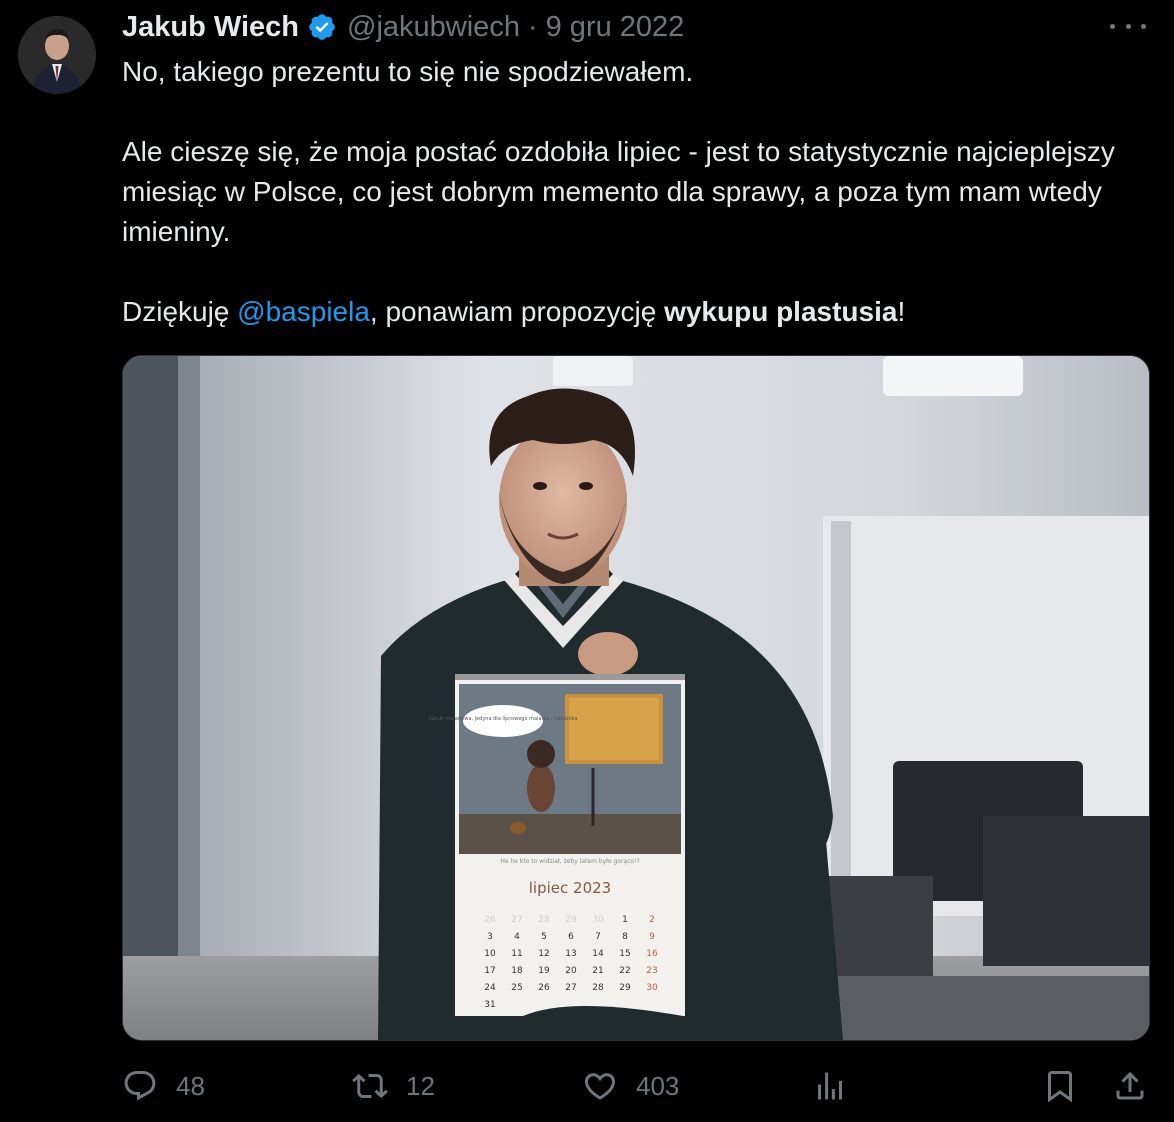 This screenshot has width=1174, height=1122. I want to click on exclamation-text: !, so click(901, 311).